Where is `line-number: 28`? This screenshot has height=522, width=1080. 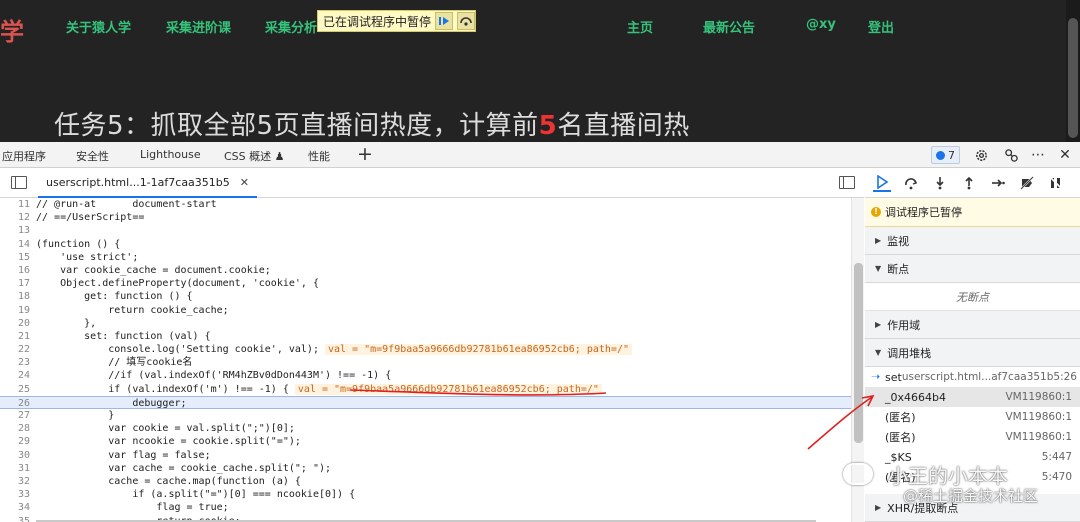
line-number: 28 is located at coordinates (18, 428).